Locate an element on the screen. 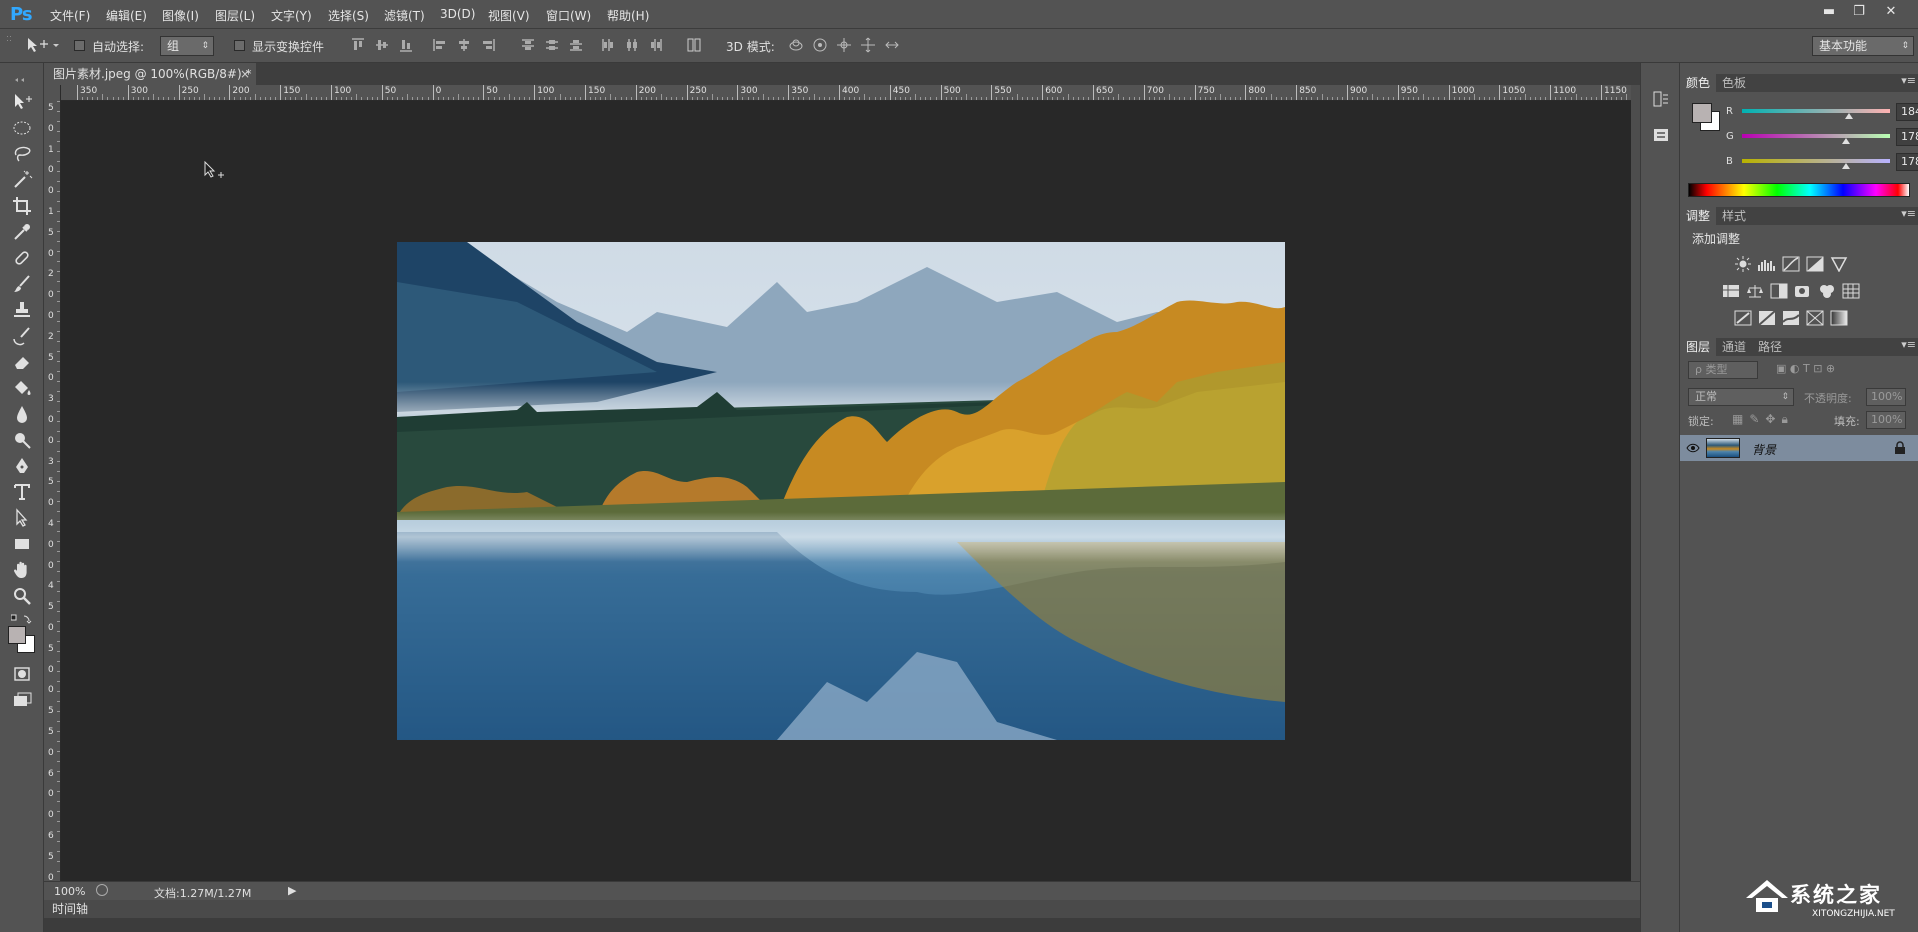 The image size is (1918, 932). channel-r-thumb is located at coordinates (1848, 116).